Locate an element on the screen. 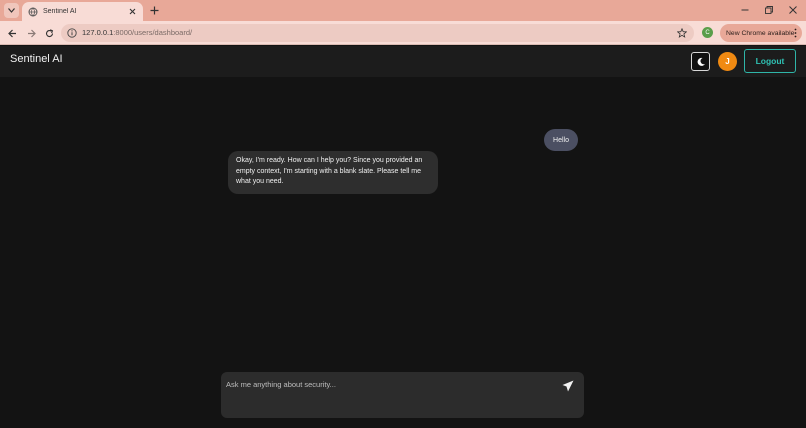 The height and width of the screenshot is (428, 806). chrome-update-chip: New Chrome available is located at coordinates (761, 33).